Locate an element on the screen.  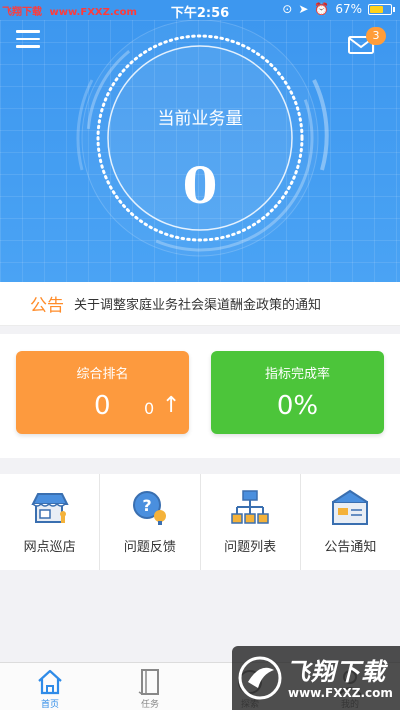
tab-label: 首页 is located at coordinates (49, 705).